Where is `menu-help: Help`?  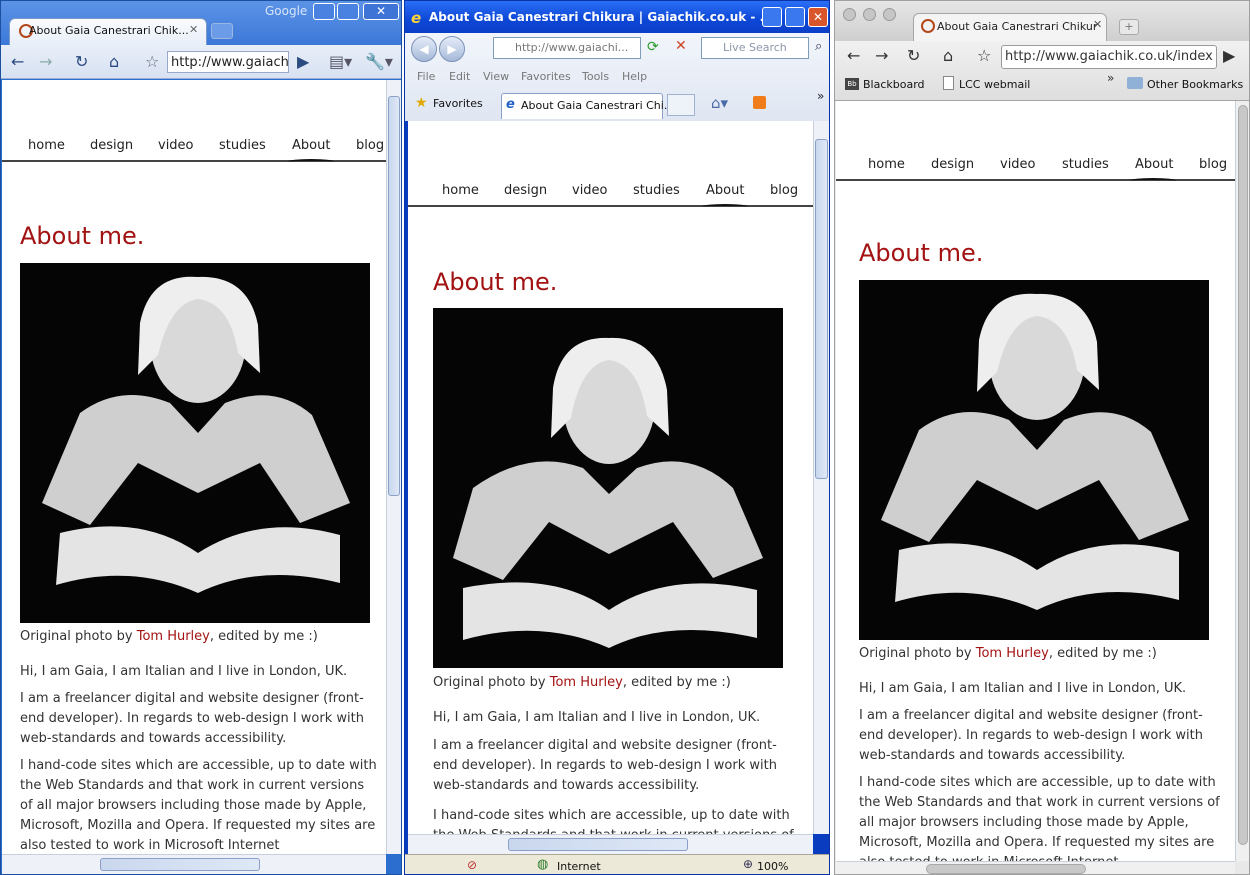 menu-help: Help is located at coordinates (634, 76).